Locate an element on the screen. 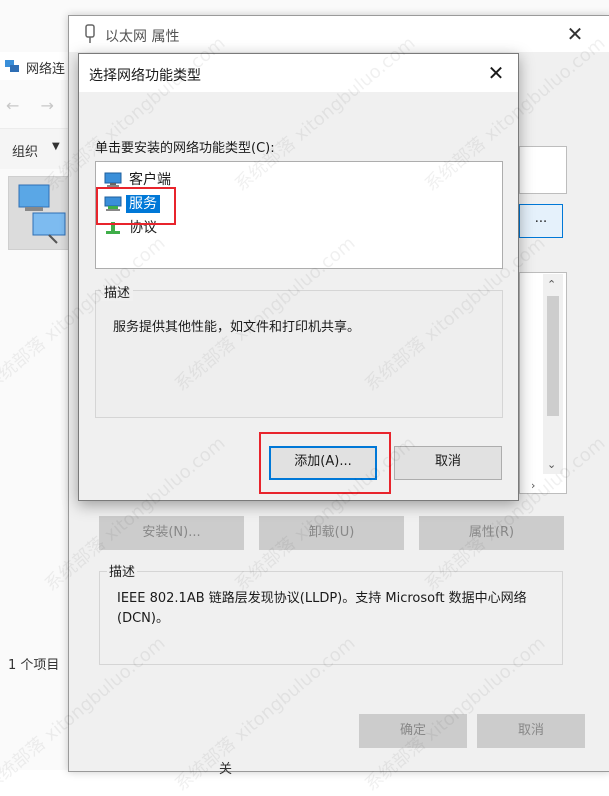  description-label: 描述 is located at coordinates (122, 570).